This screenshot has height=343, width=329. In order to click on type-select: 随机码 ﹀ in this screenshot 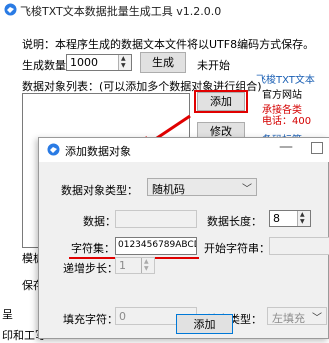, I will do `click(202, 187)`.